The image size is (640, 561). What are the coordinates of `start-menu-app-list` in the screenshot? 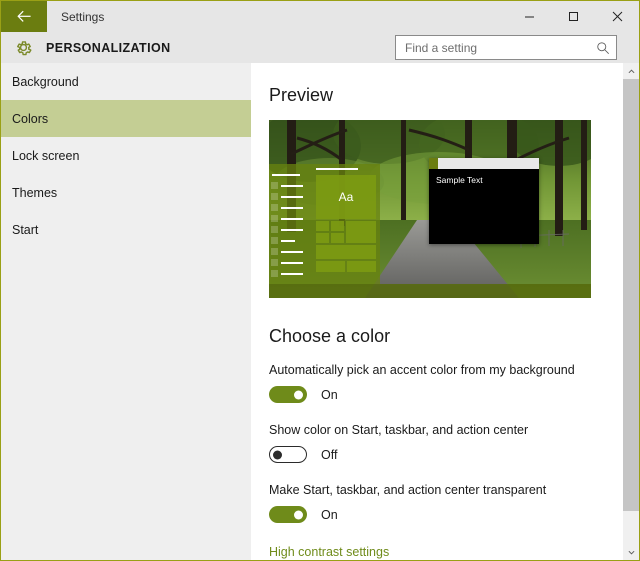 It's located at (290, 224).